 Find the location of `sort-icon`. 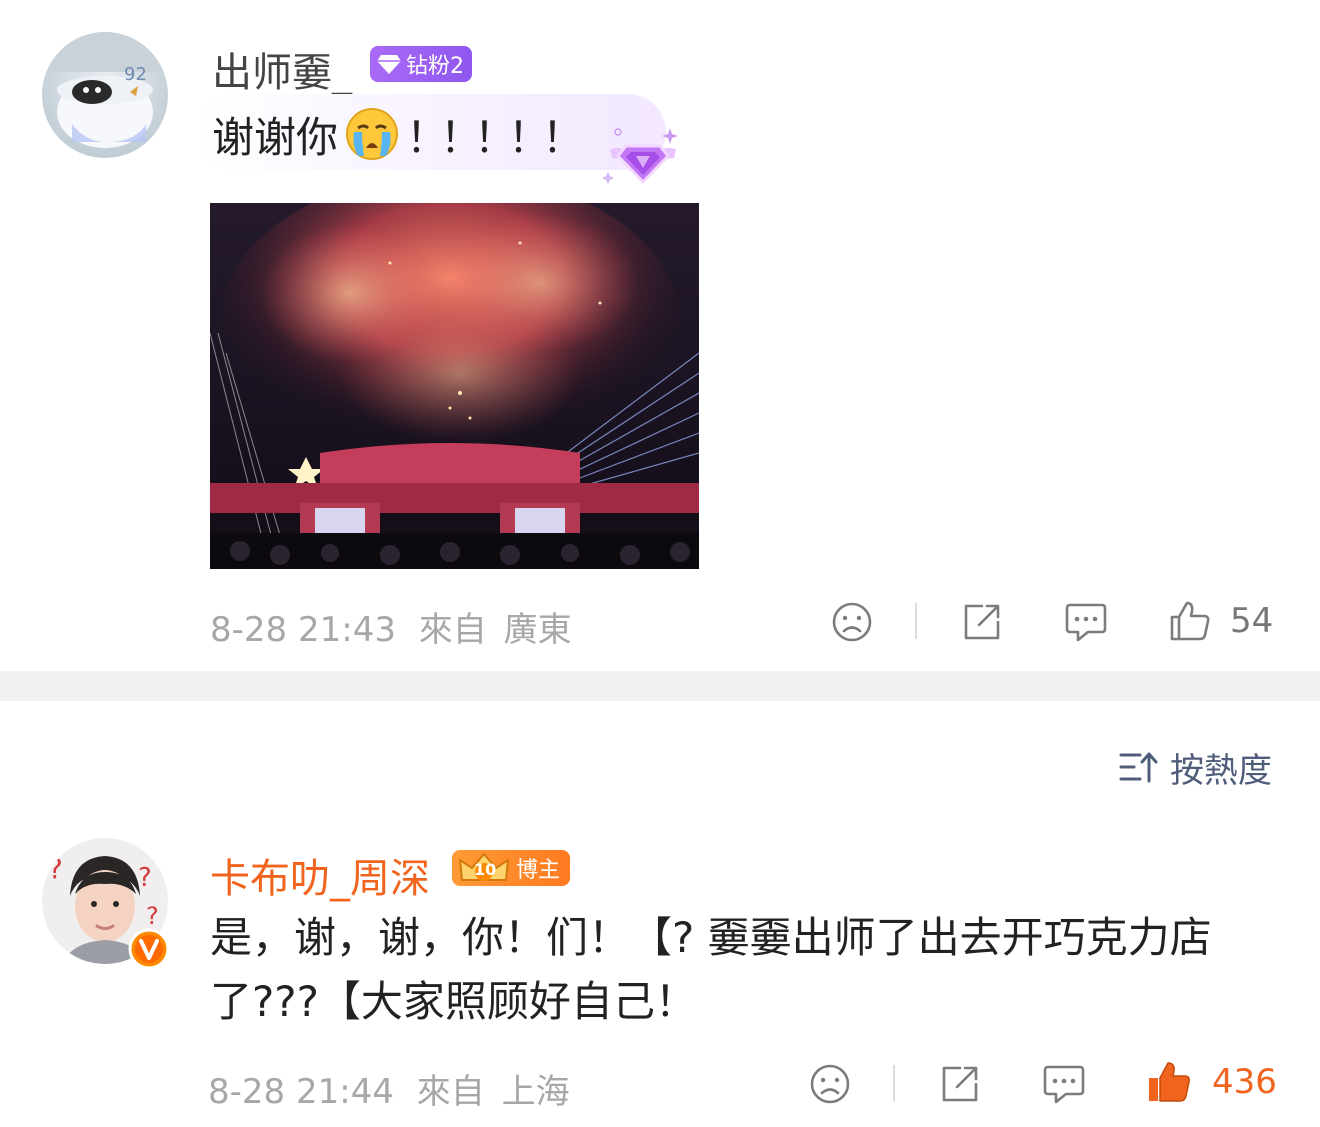

sort-icon is located at coordinates (1138, 767).